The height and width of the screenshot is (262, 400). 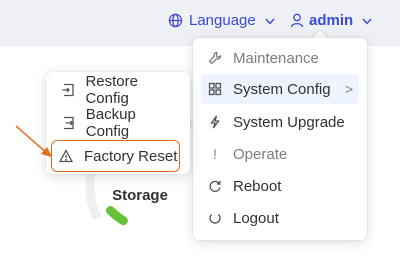 What do you see at coordinates (215, 218) in the screenshot?
I see `power-icon` at bounding box center [215, 218].